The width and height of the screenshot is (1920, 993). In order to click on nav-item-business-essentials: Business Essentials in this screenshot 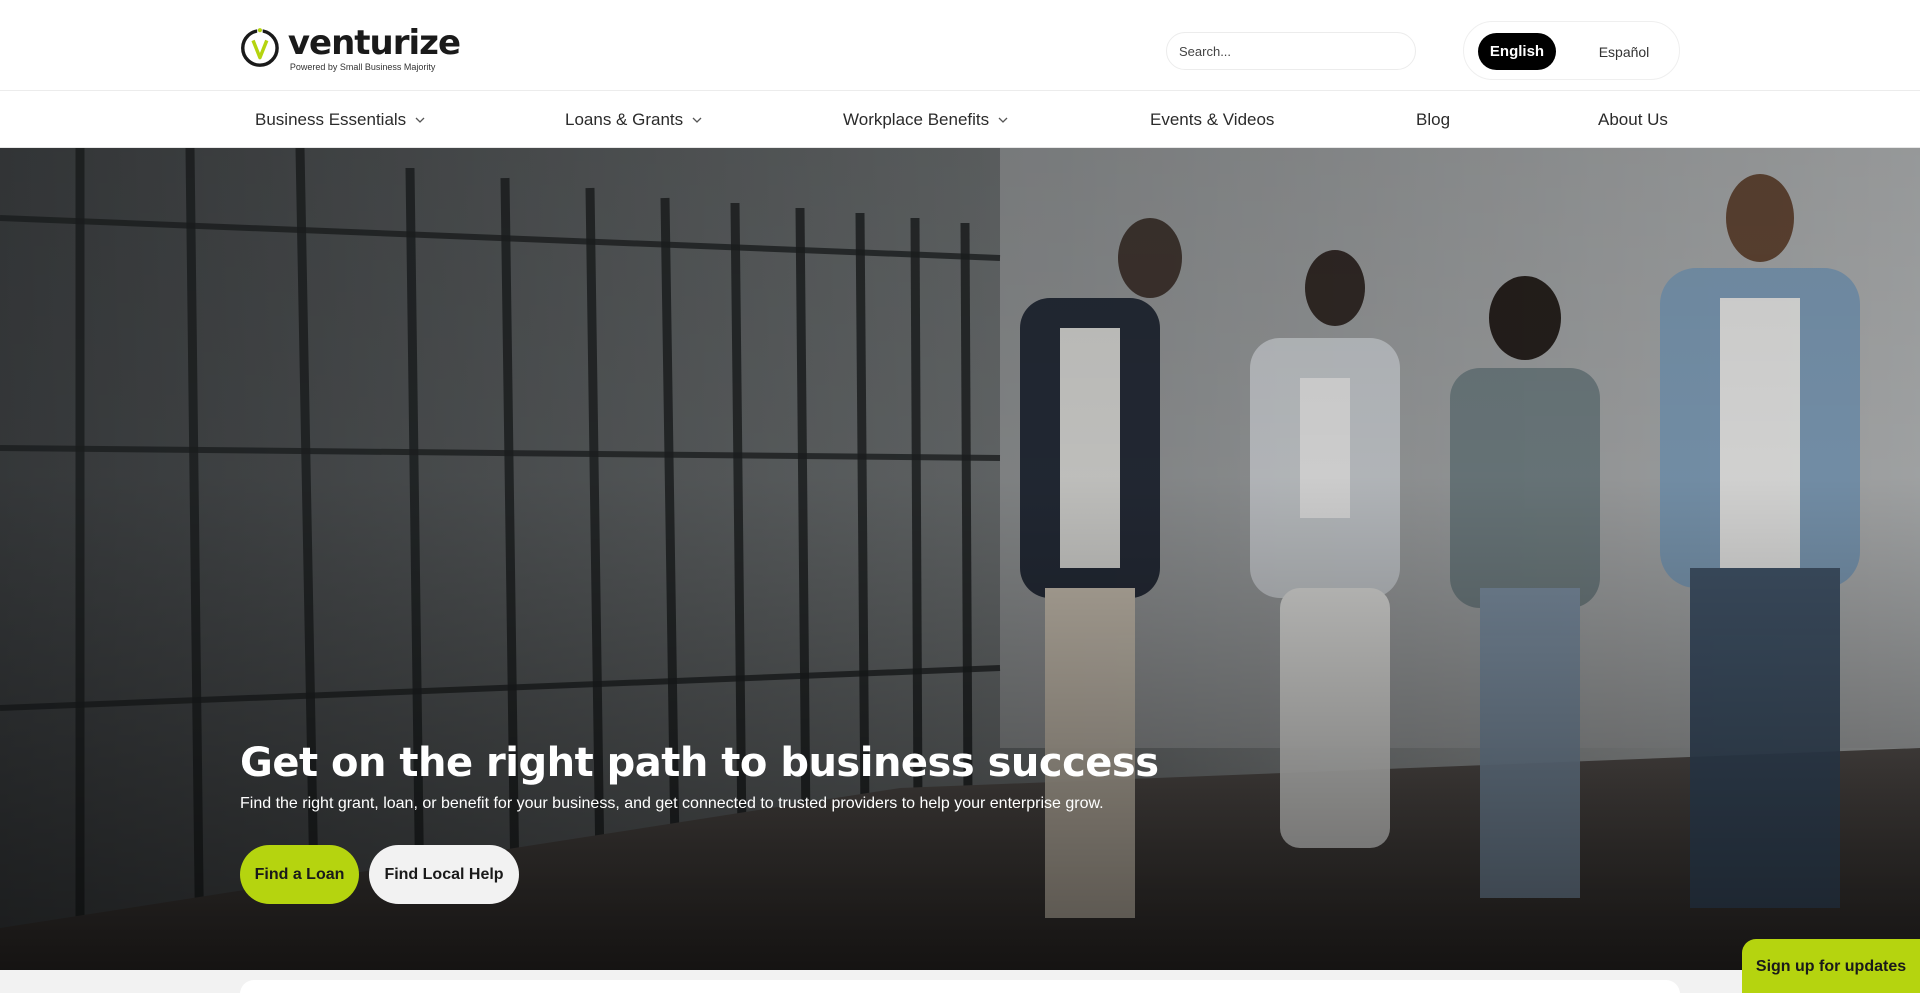, I will do `click(340, 119)`.